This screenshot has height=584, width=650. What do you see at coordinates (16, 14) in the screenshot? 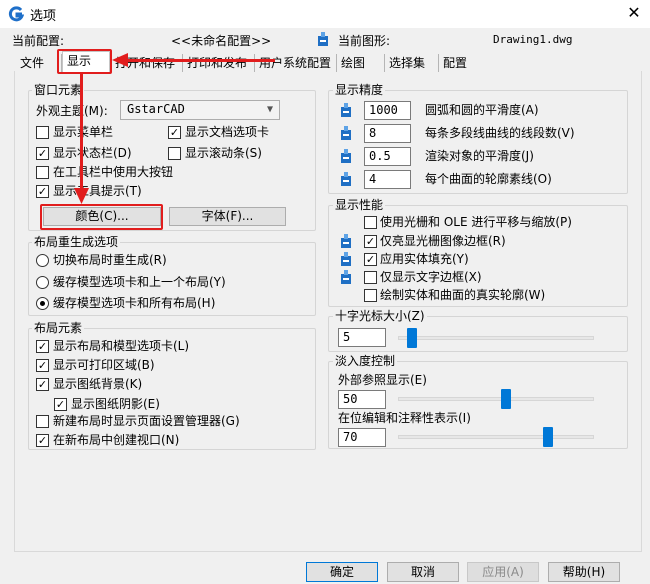
I see `gstarcad-logo-icon` at bounding box center [16, 14].